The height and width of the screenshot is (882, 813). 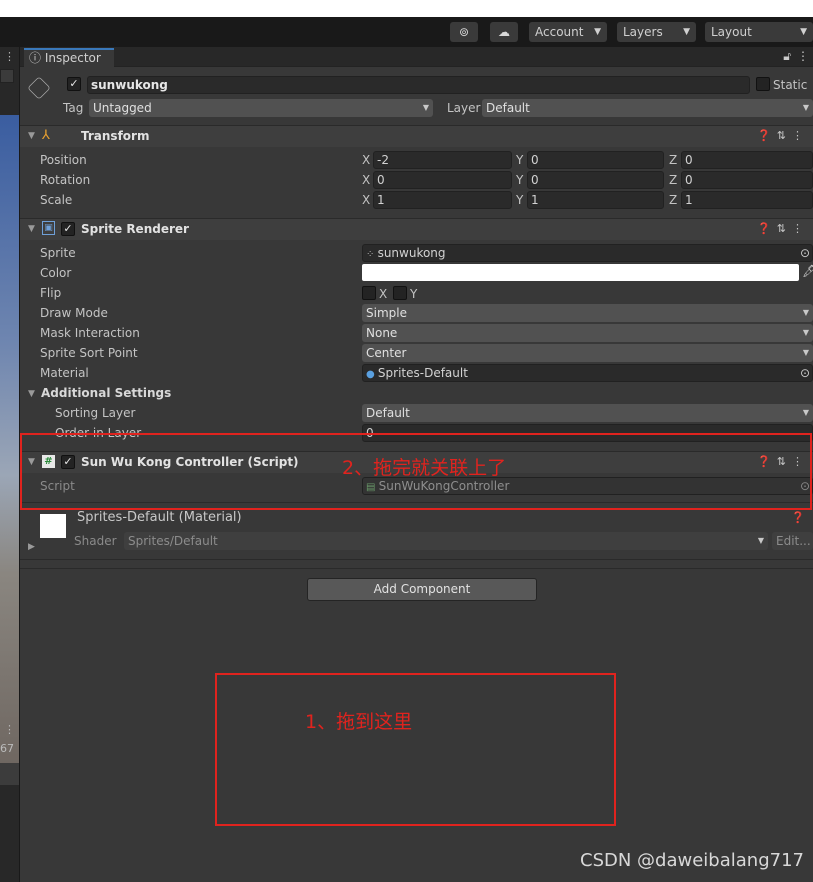 What do you see at coordinates (759, 32) in the screenshot?
I see `layout-dropdown: Layout ▼` at bounding box center [759, 32].